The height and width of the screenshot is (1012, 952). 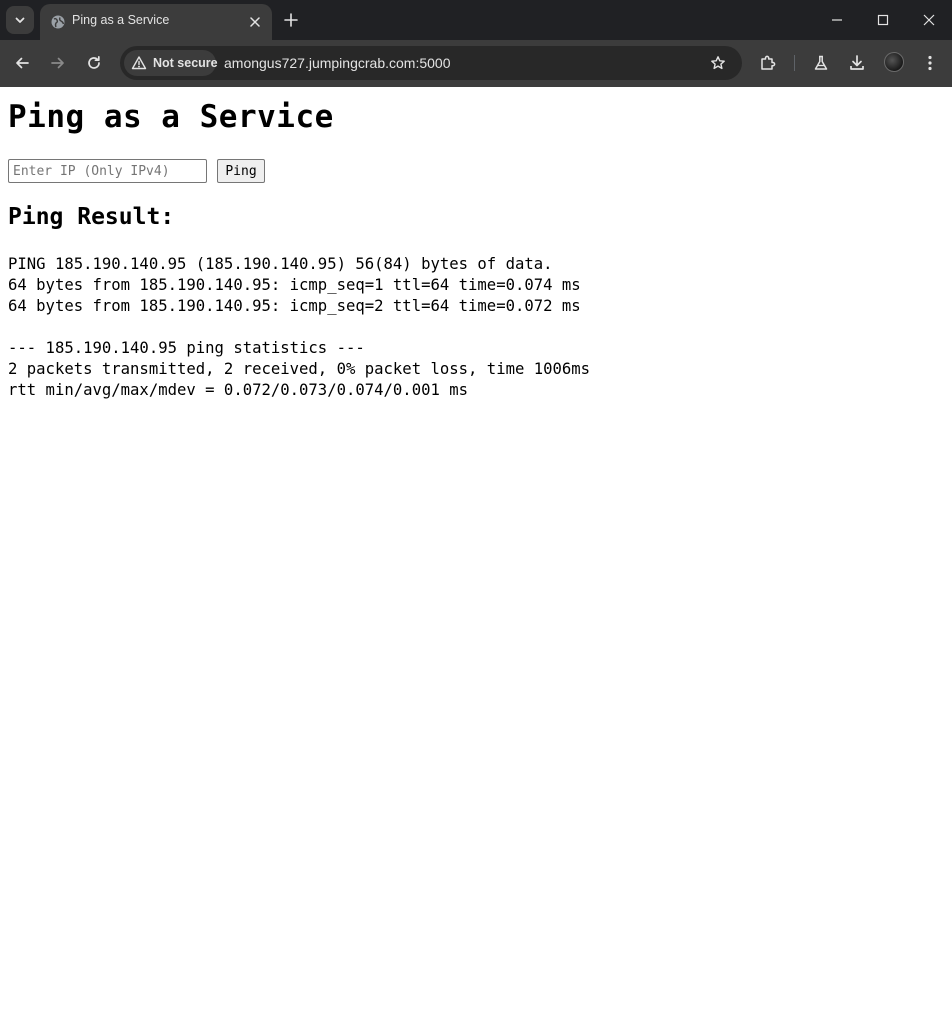 I want to click on bookmark-star-icon, so click(x=718, y=63).